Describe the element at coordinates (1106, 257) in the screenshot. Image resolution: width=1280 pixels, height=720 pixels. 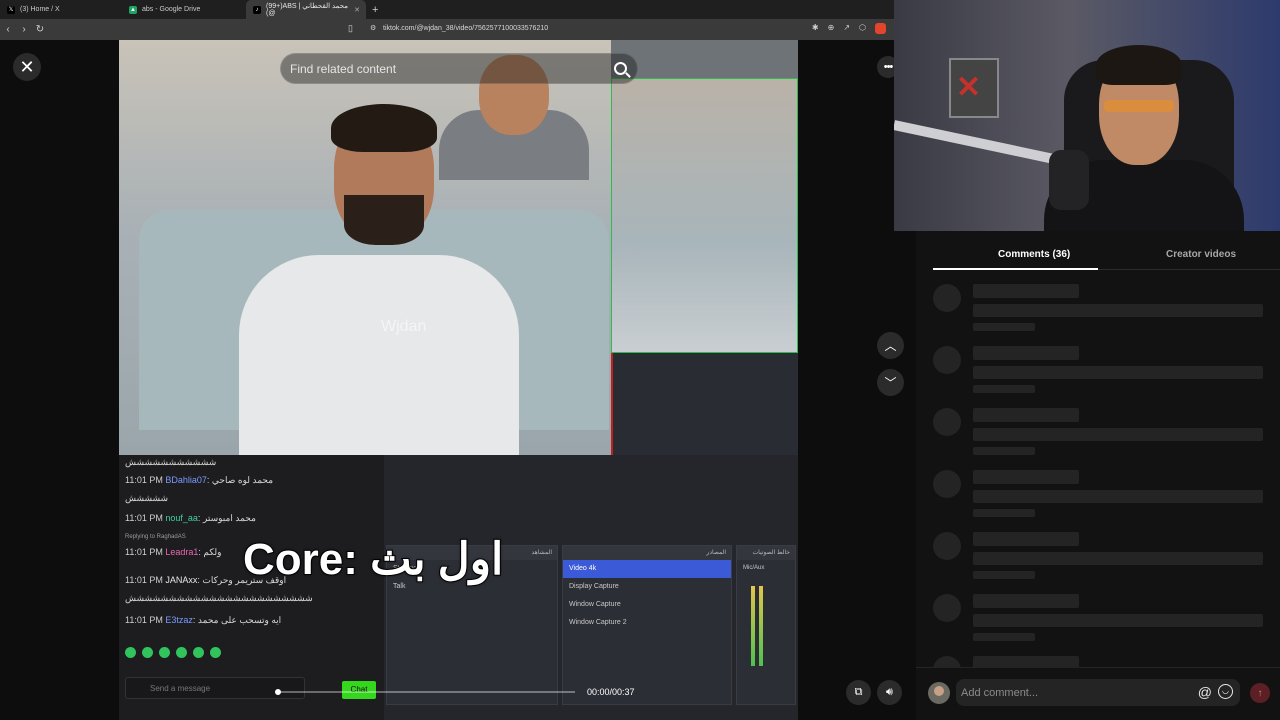
I see `comments-tabs: Comments (36) Creator videos` at that location.